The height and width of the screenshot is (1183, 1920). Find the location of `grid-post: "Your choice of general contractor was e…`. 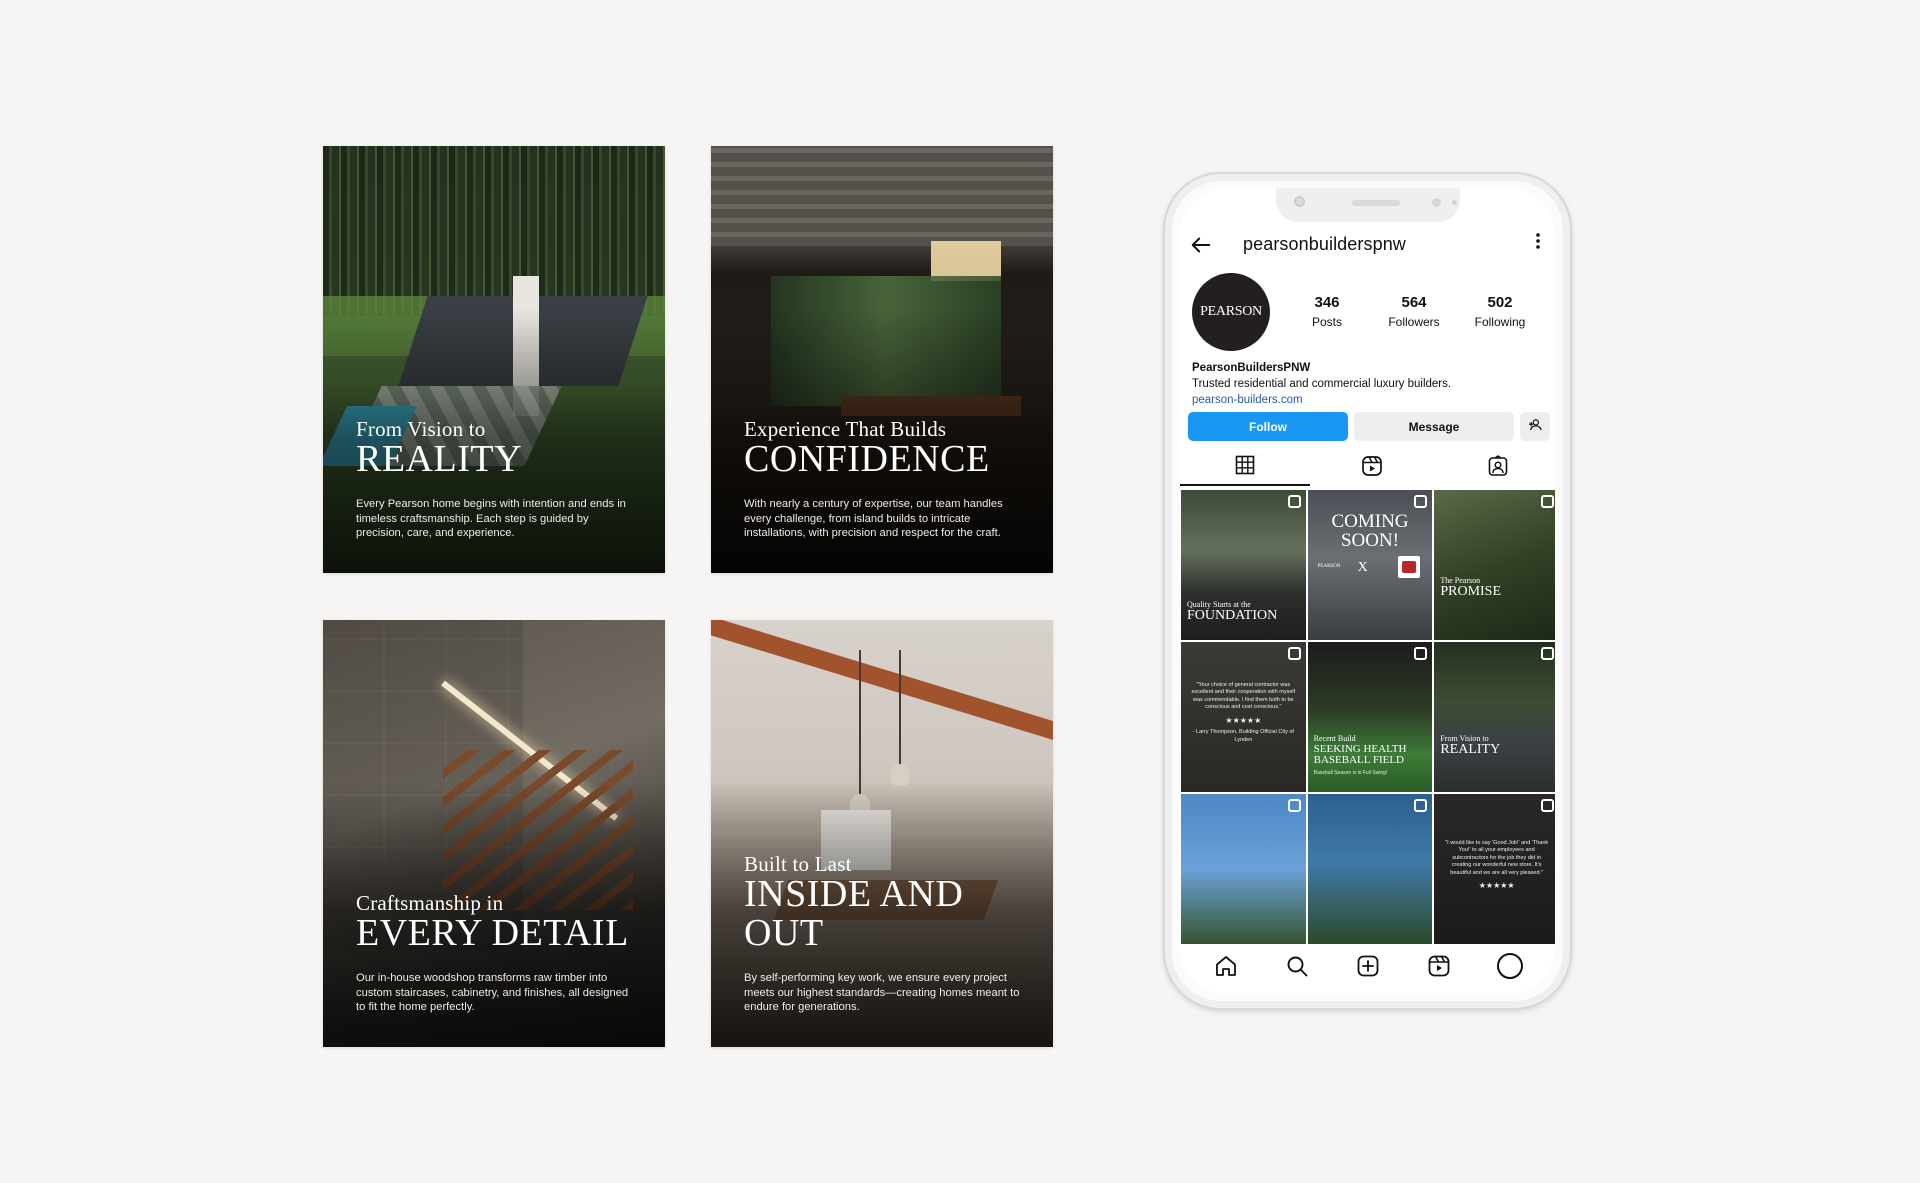

grid-post: "Your choice of general contractor was e… is located at coordinates (1243, 717).